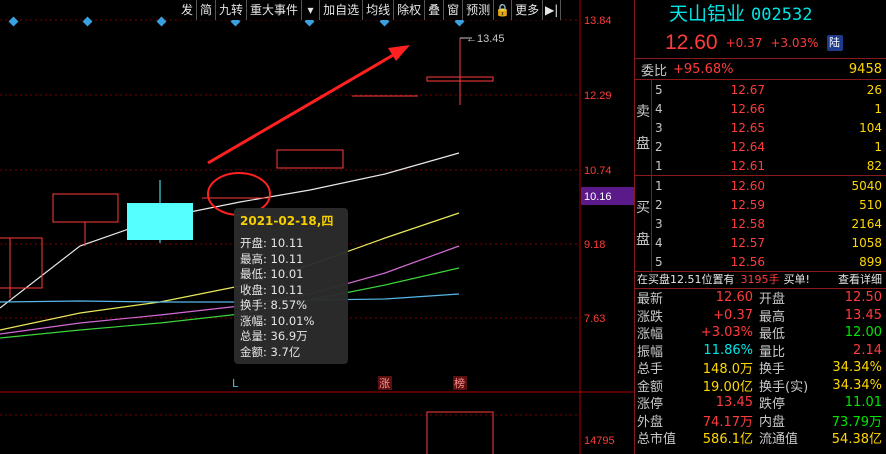 The height and width of the screenshot is (454, 886). Describe the element at coordinates (650, 422) in the screenshot. I see `stat-label: 外盘` at that location.